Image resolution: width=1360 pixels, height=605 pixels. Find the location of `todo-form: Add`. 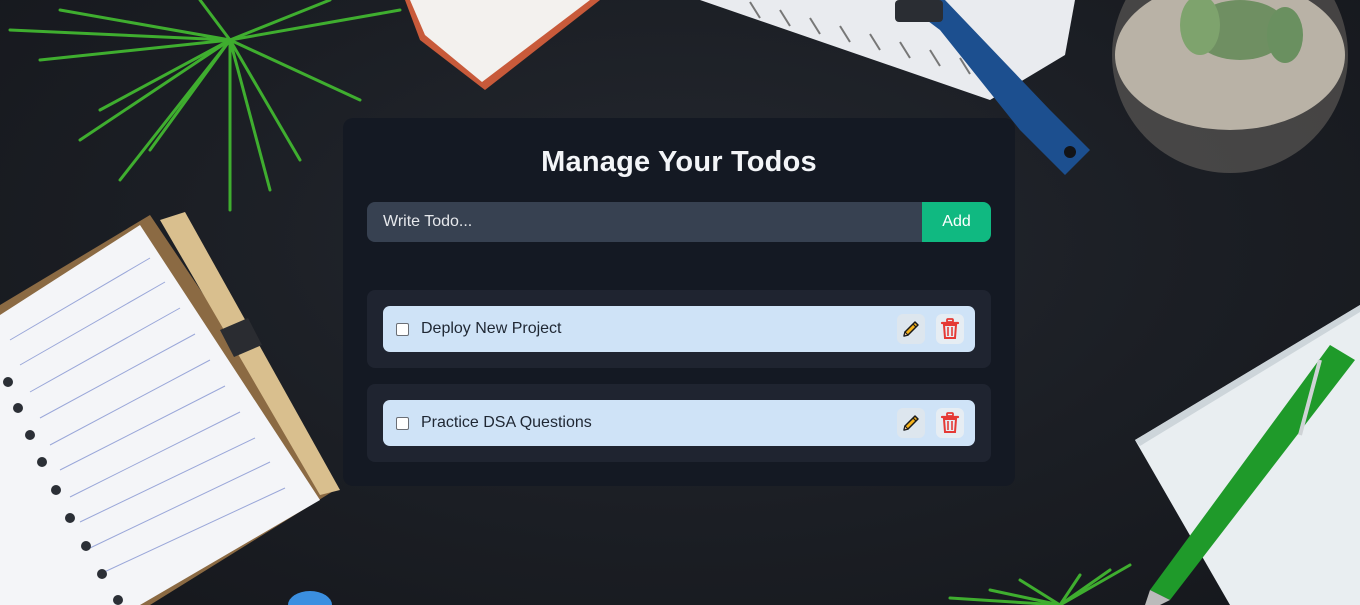

todo-form: Add is located at coordinates (679, 222).